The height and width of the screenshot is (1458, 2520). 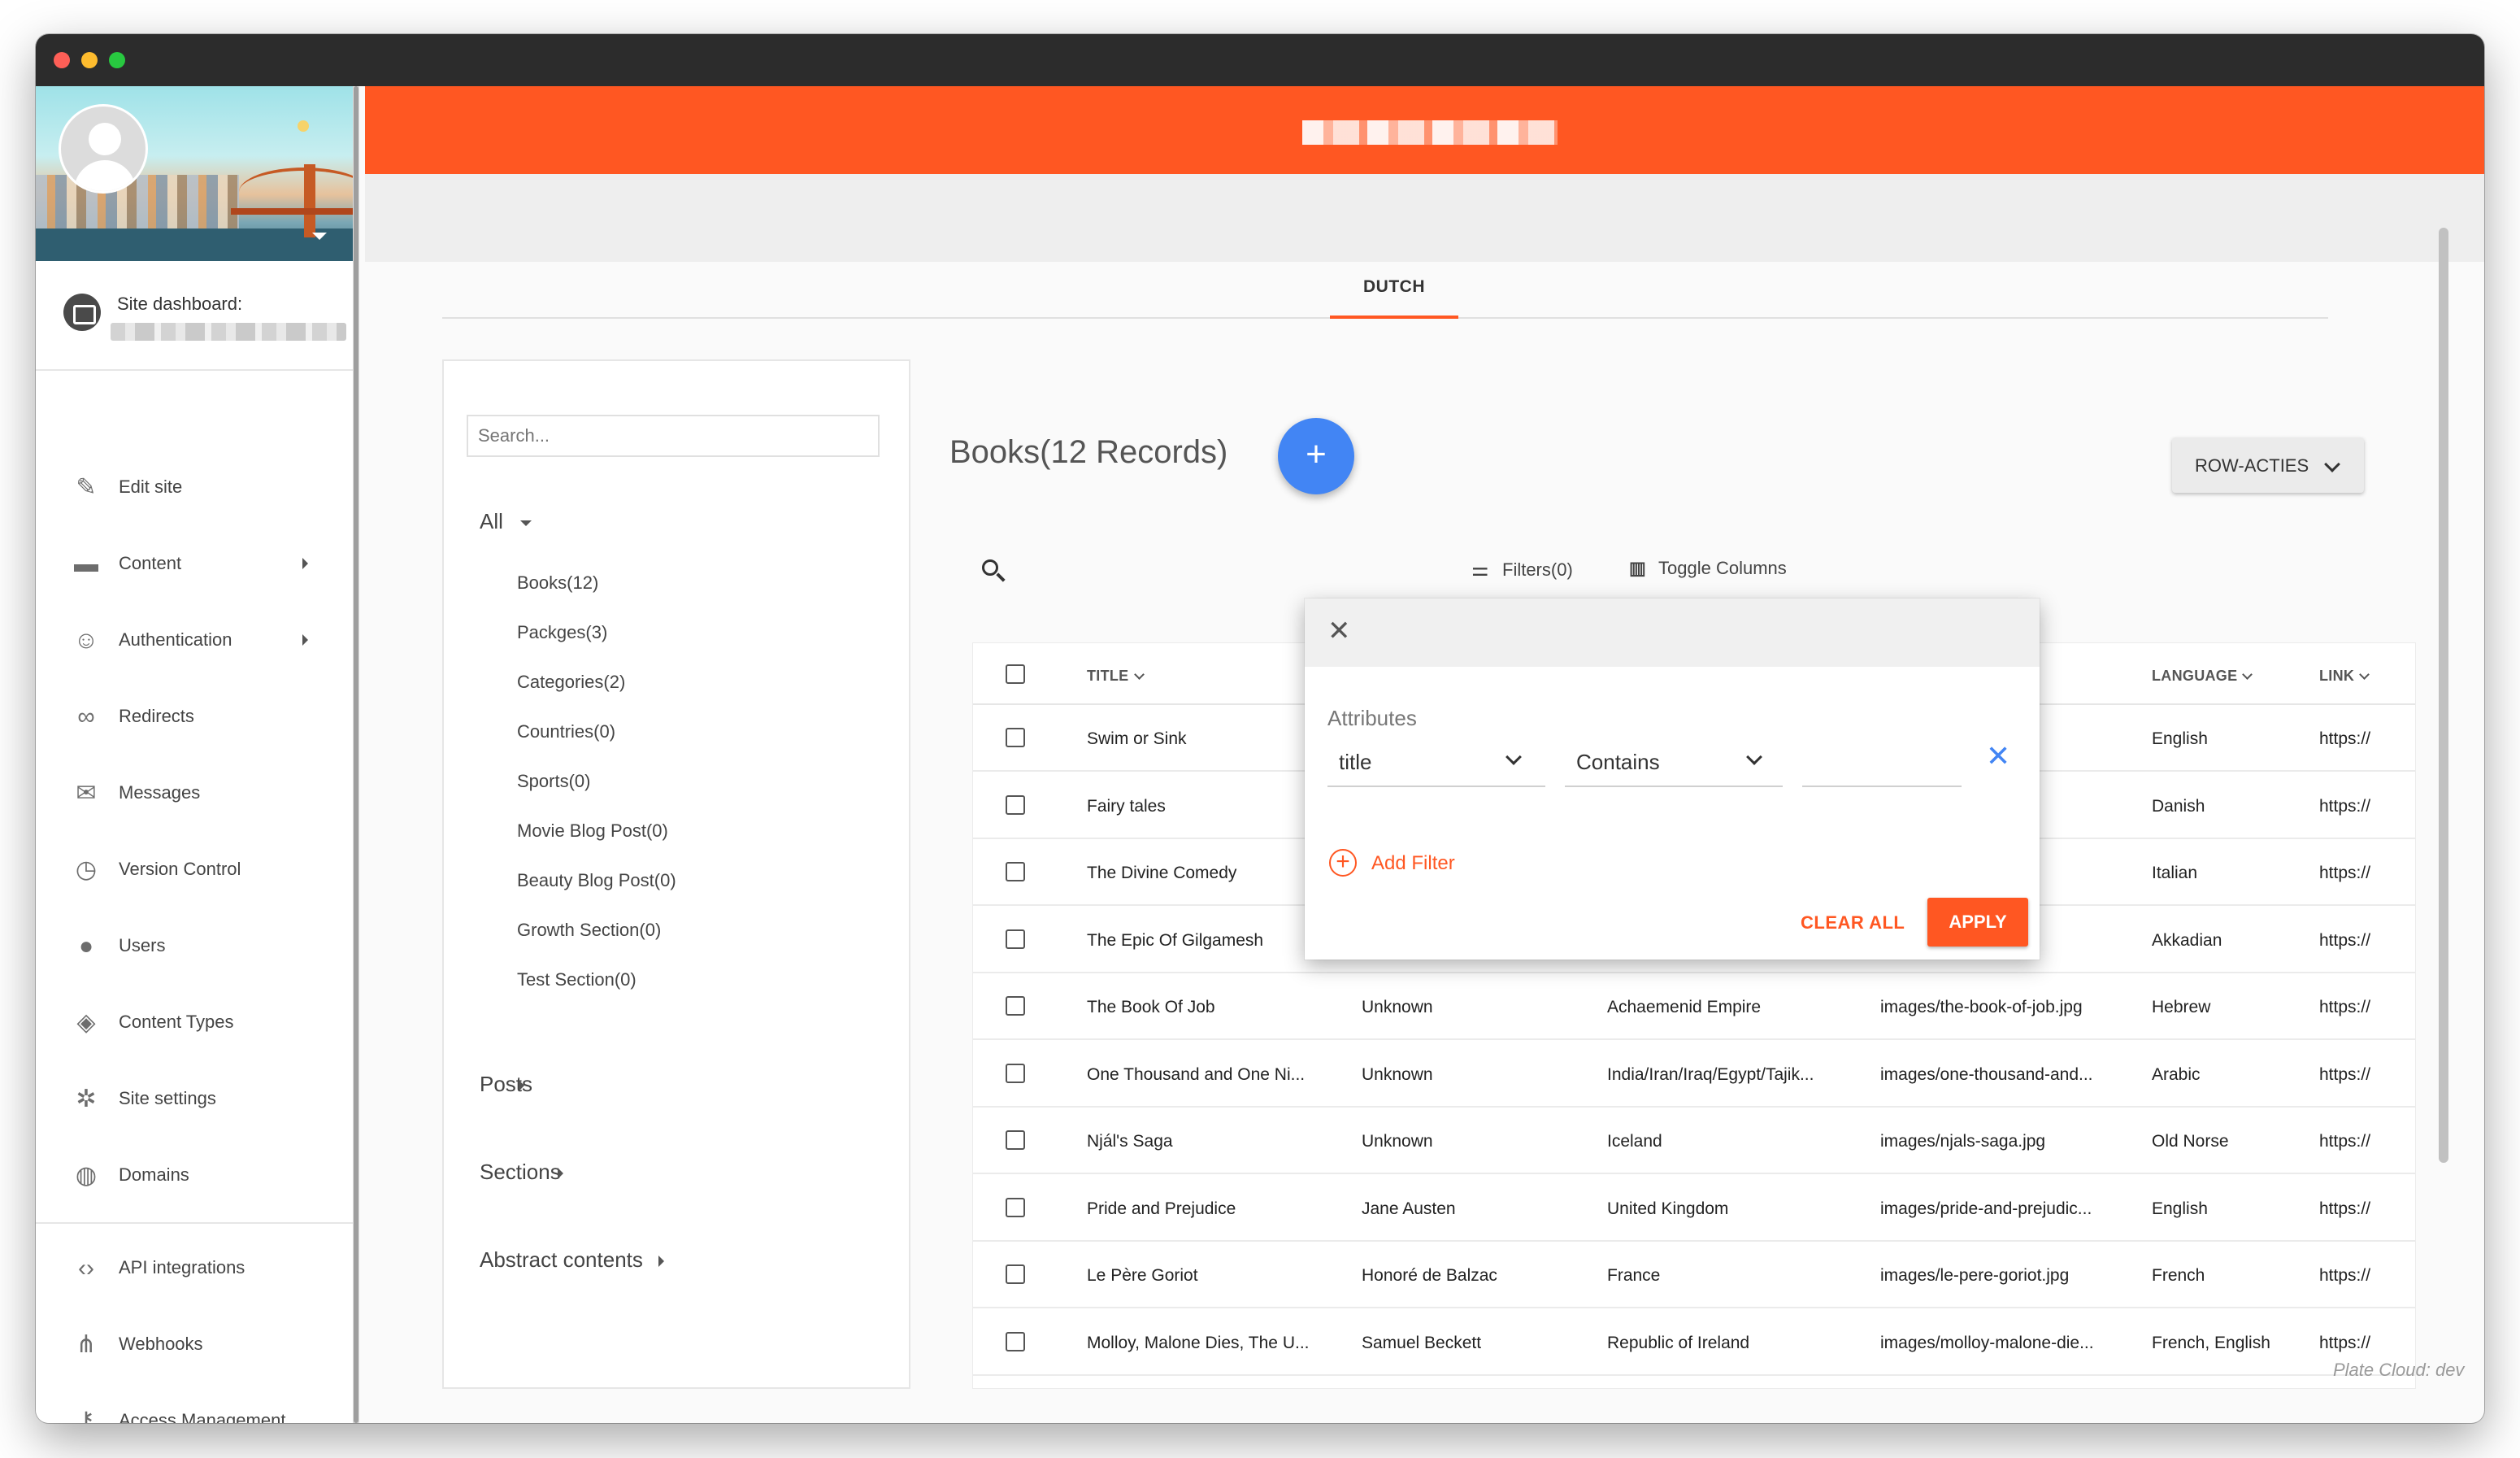 I want to click on operator-select: Contains, so click(x=1674, y=762).